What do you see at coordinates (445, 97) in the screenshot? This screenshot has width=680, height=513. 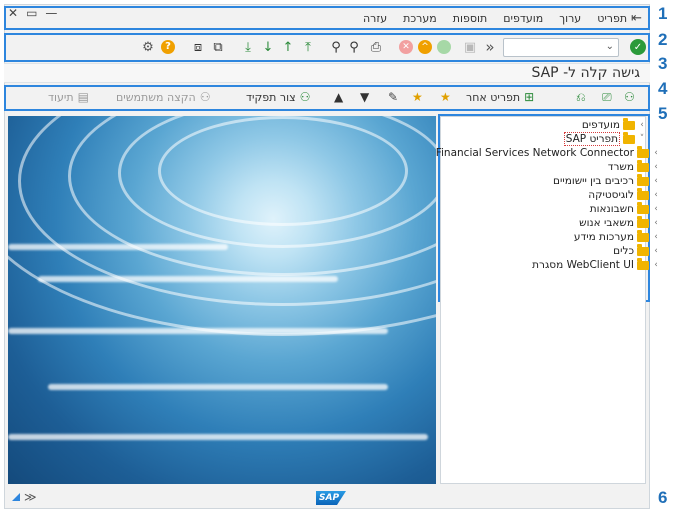 I see `add-favorite-icon: ★` at bounding box center [445, 97].